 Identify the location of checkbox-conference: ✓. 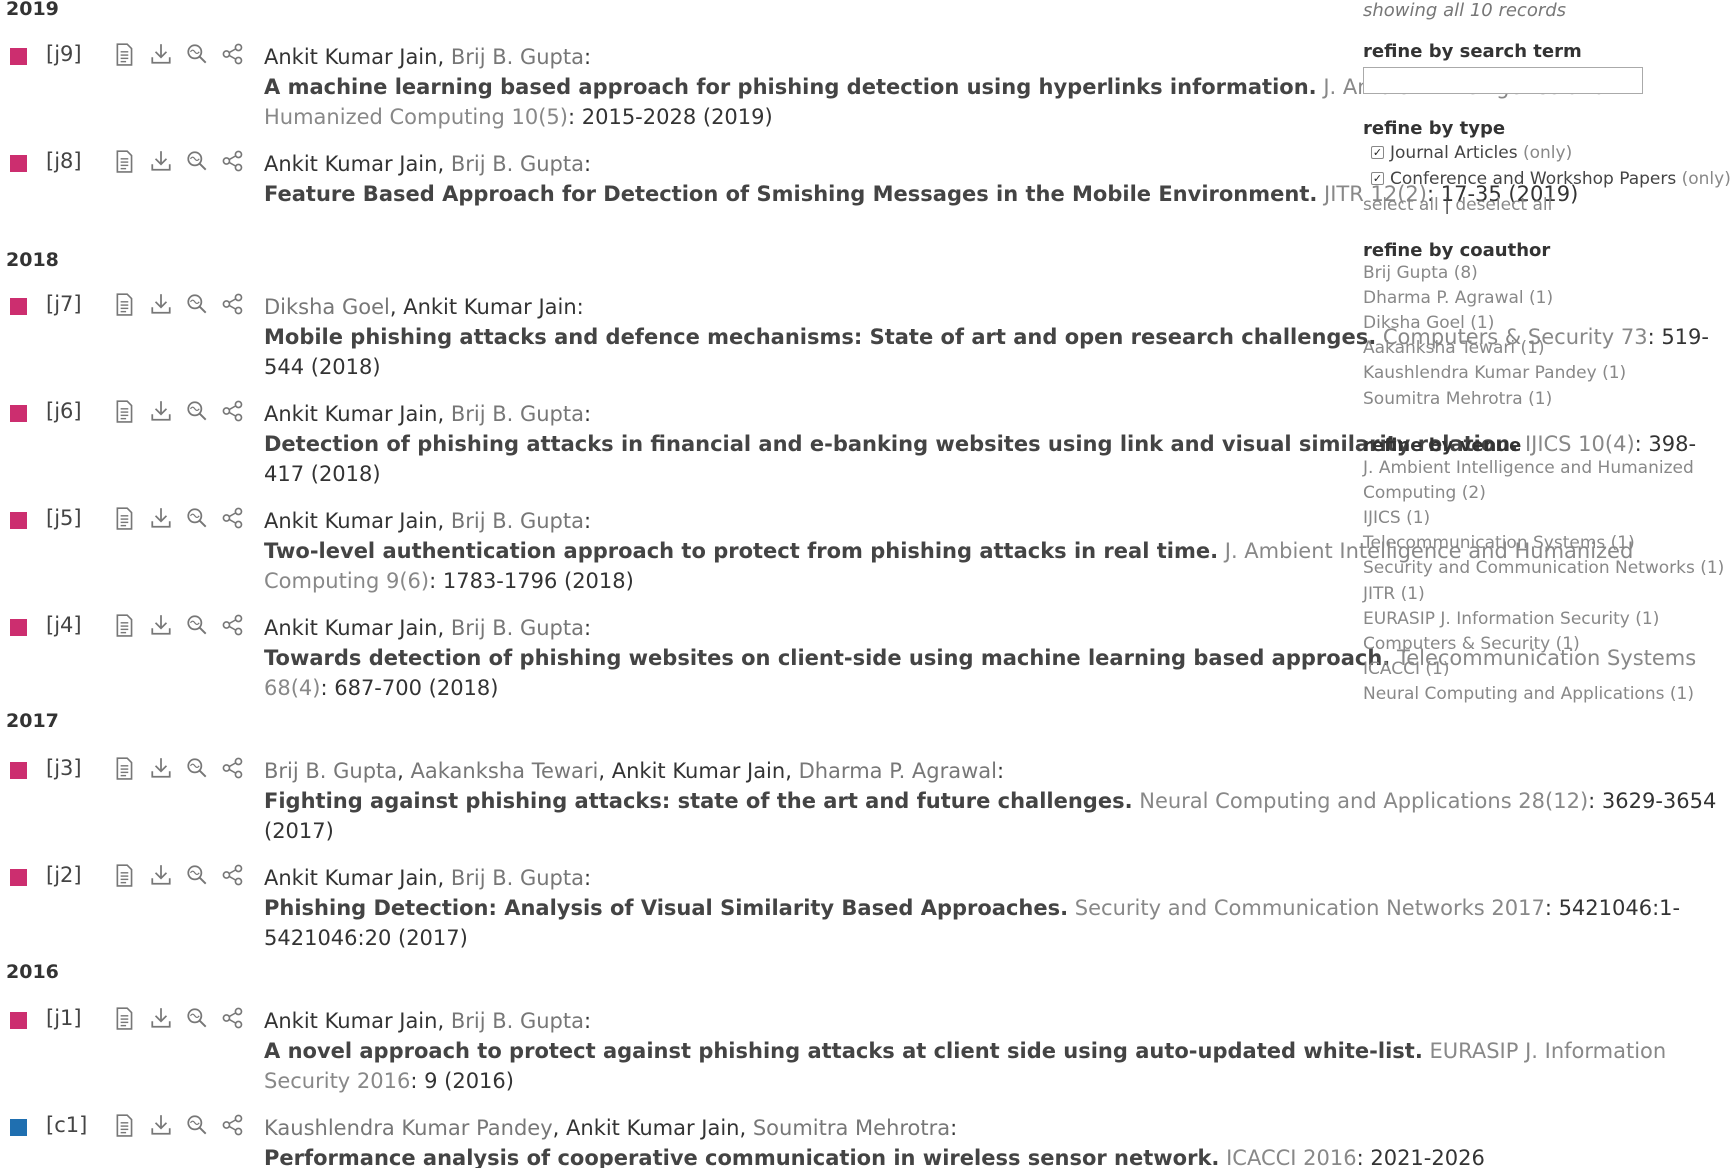
(1377, 178).